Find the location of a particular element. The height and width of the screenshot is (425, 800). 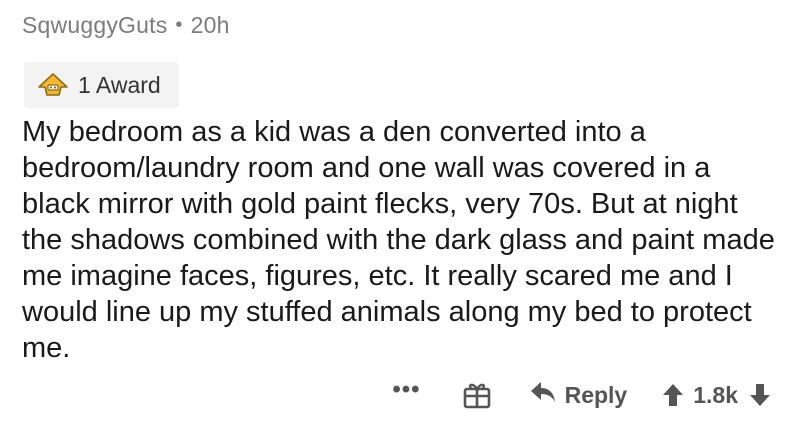

reply-button: Reply is located at coordinates (578, 395).